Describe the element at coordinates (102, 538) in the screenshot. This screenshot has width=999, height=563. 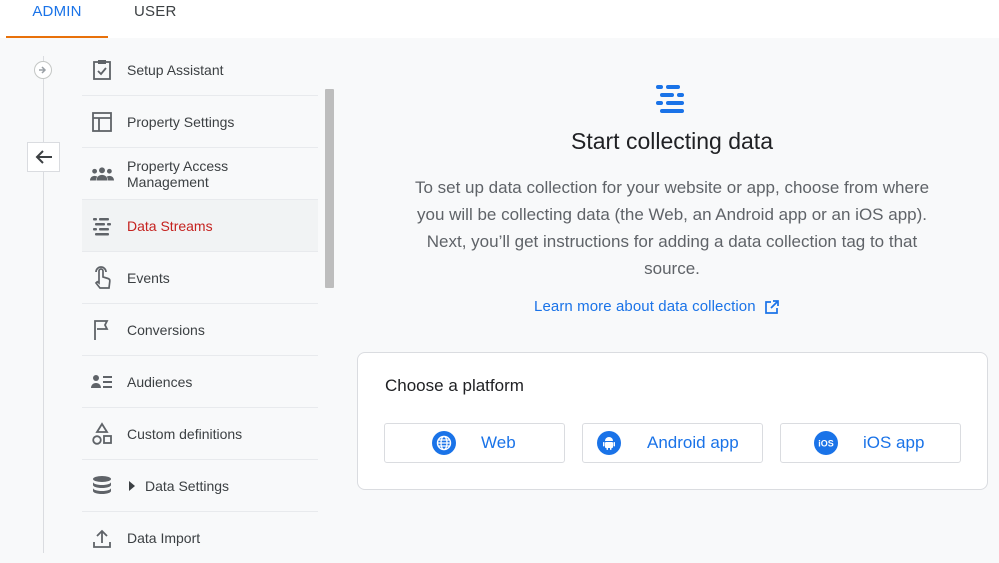
I see `upload-icon` at that location.